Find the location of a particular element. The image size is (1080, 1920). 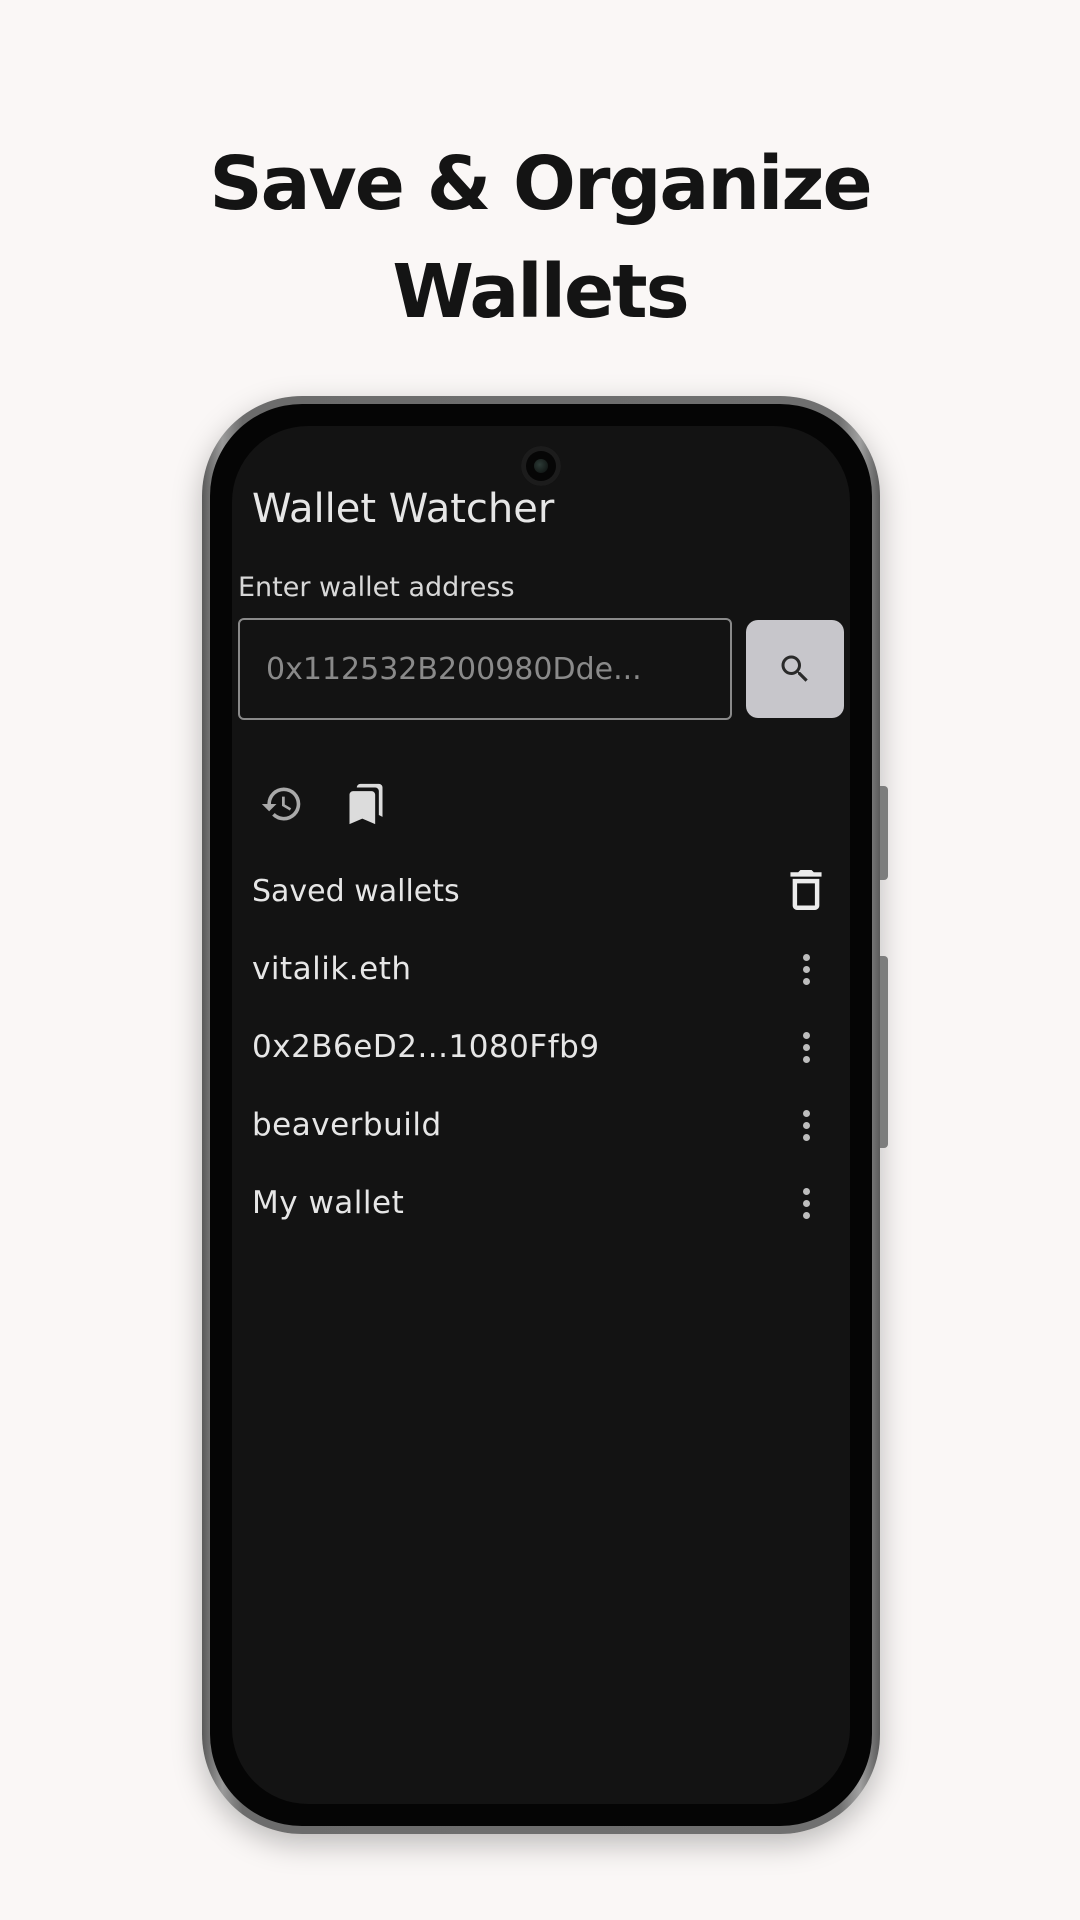

bookmarks-icon is located at coordinates (366, 804).